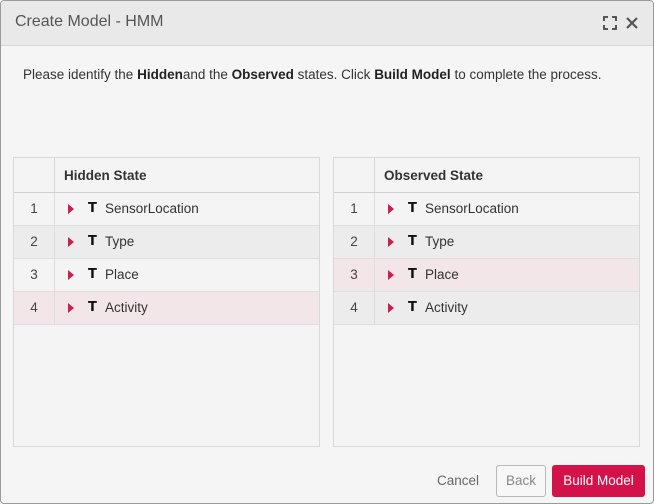 Image resolution: width=654 pixels, height=504 pixels. Describe the element at coordinates (105, 175) in the screenshot. I see `hidden-state-title: Hidden State` at that location.